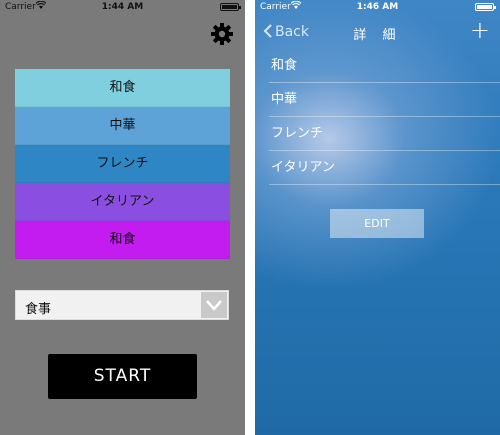 Image resolution: width=500 pixels, height=435 pixels. I want to click on status-time: 1:44 AM, so click(122, 7).